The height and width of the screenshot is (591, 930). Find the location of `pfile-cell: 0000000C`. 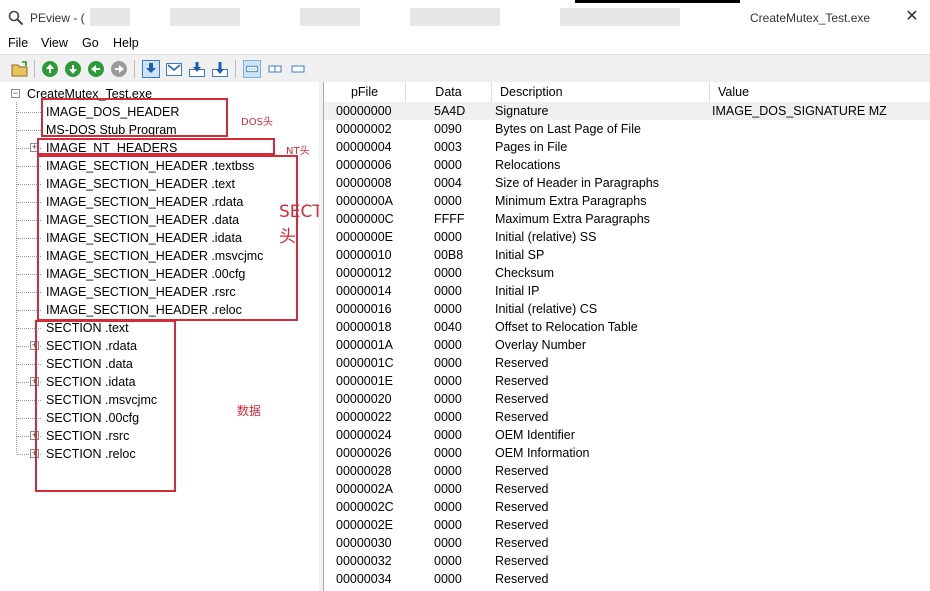

pfile-cell: 0000000C is located at coordinates (365, 219).